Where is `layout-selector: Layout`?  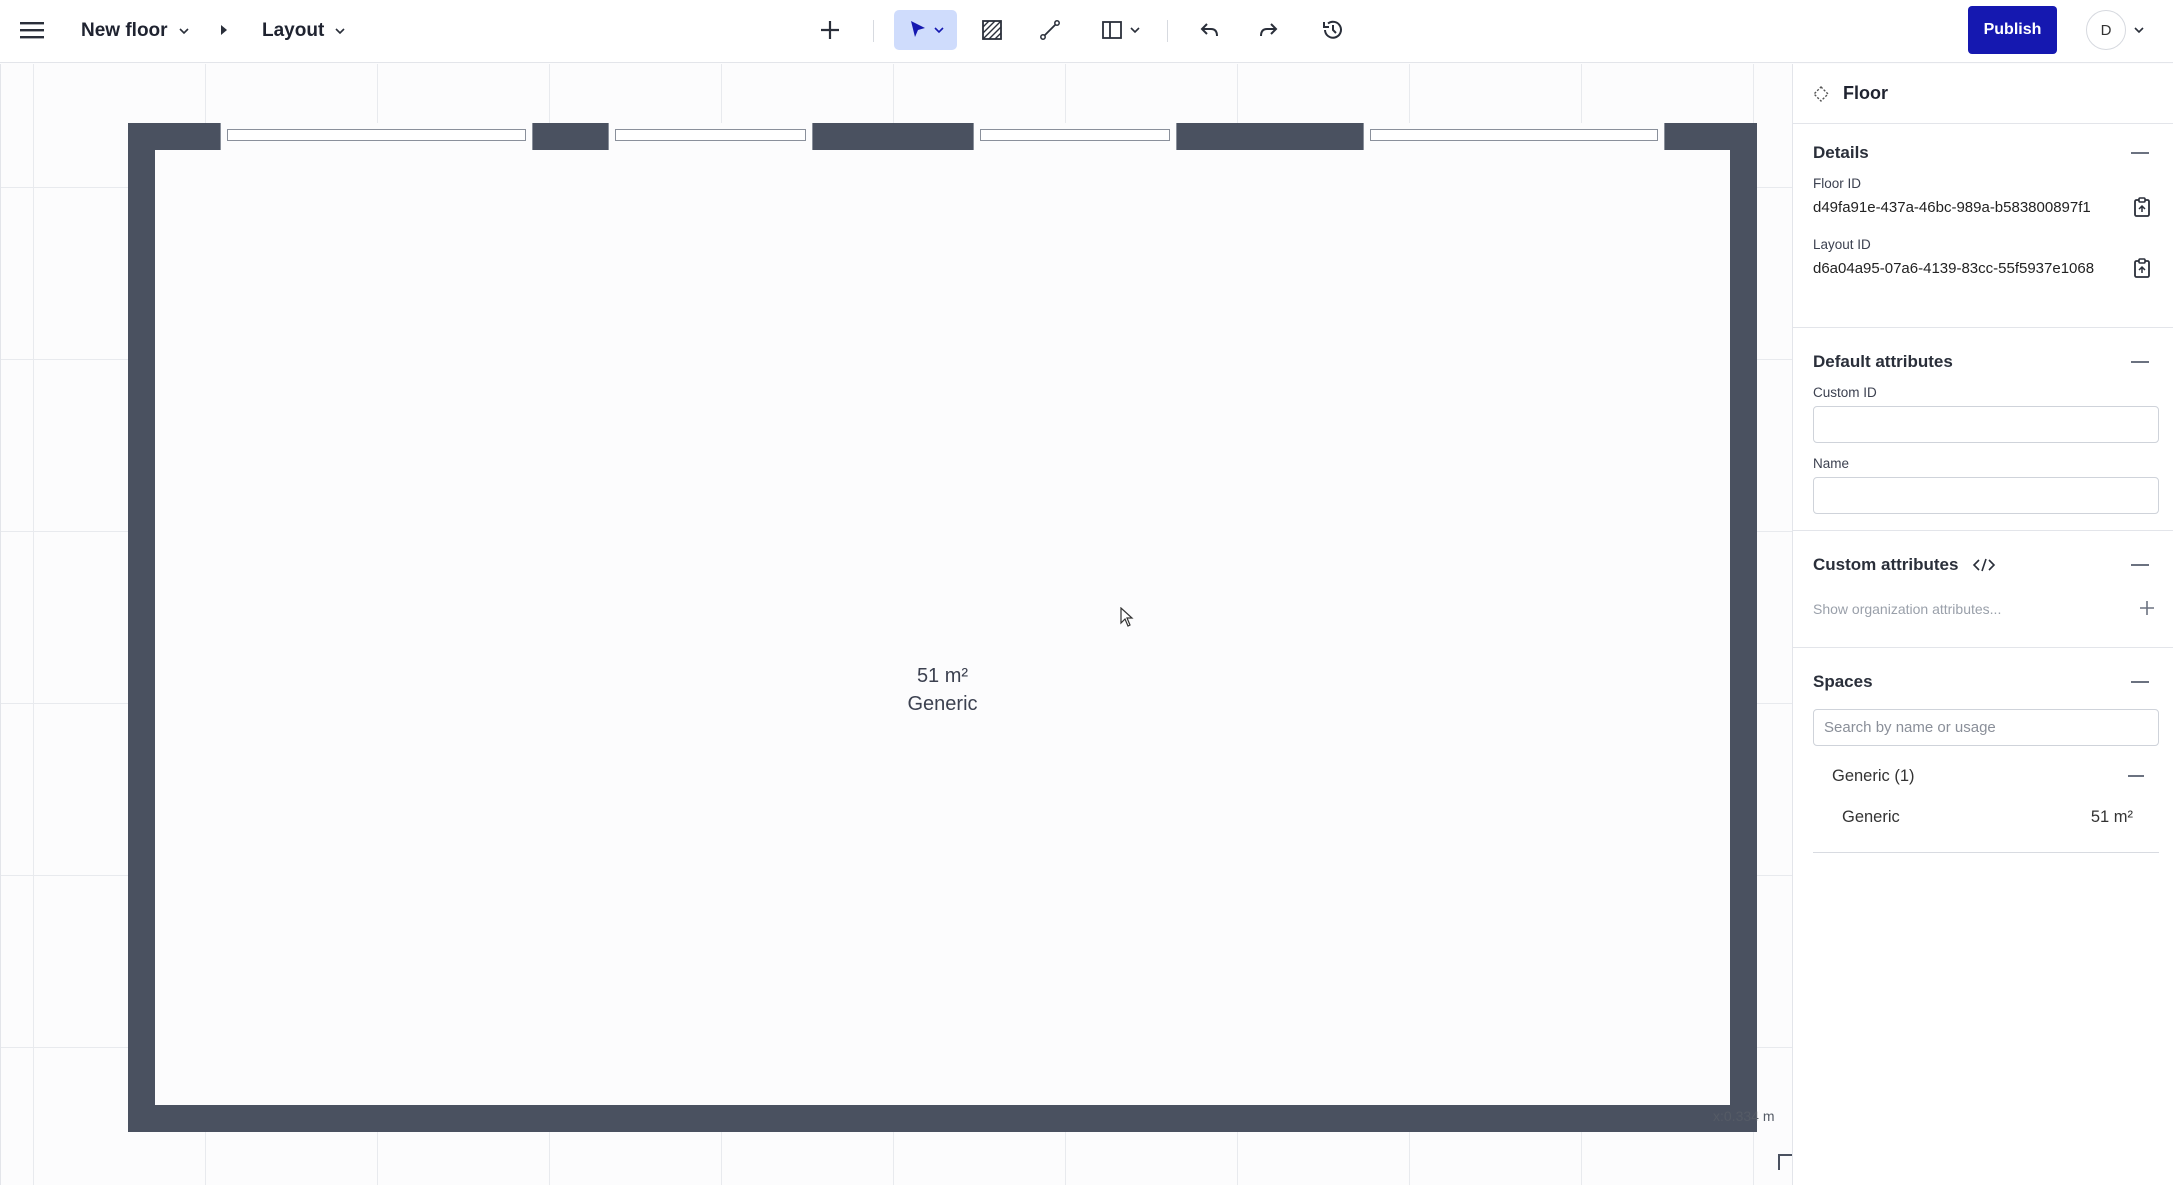 layout-selector: Layout is located at coordinates (304, 31).